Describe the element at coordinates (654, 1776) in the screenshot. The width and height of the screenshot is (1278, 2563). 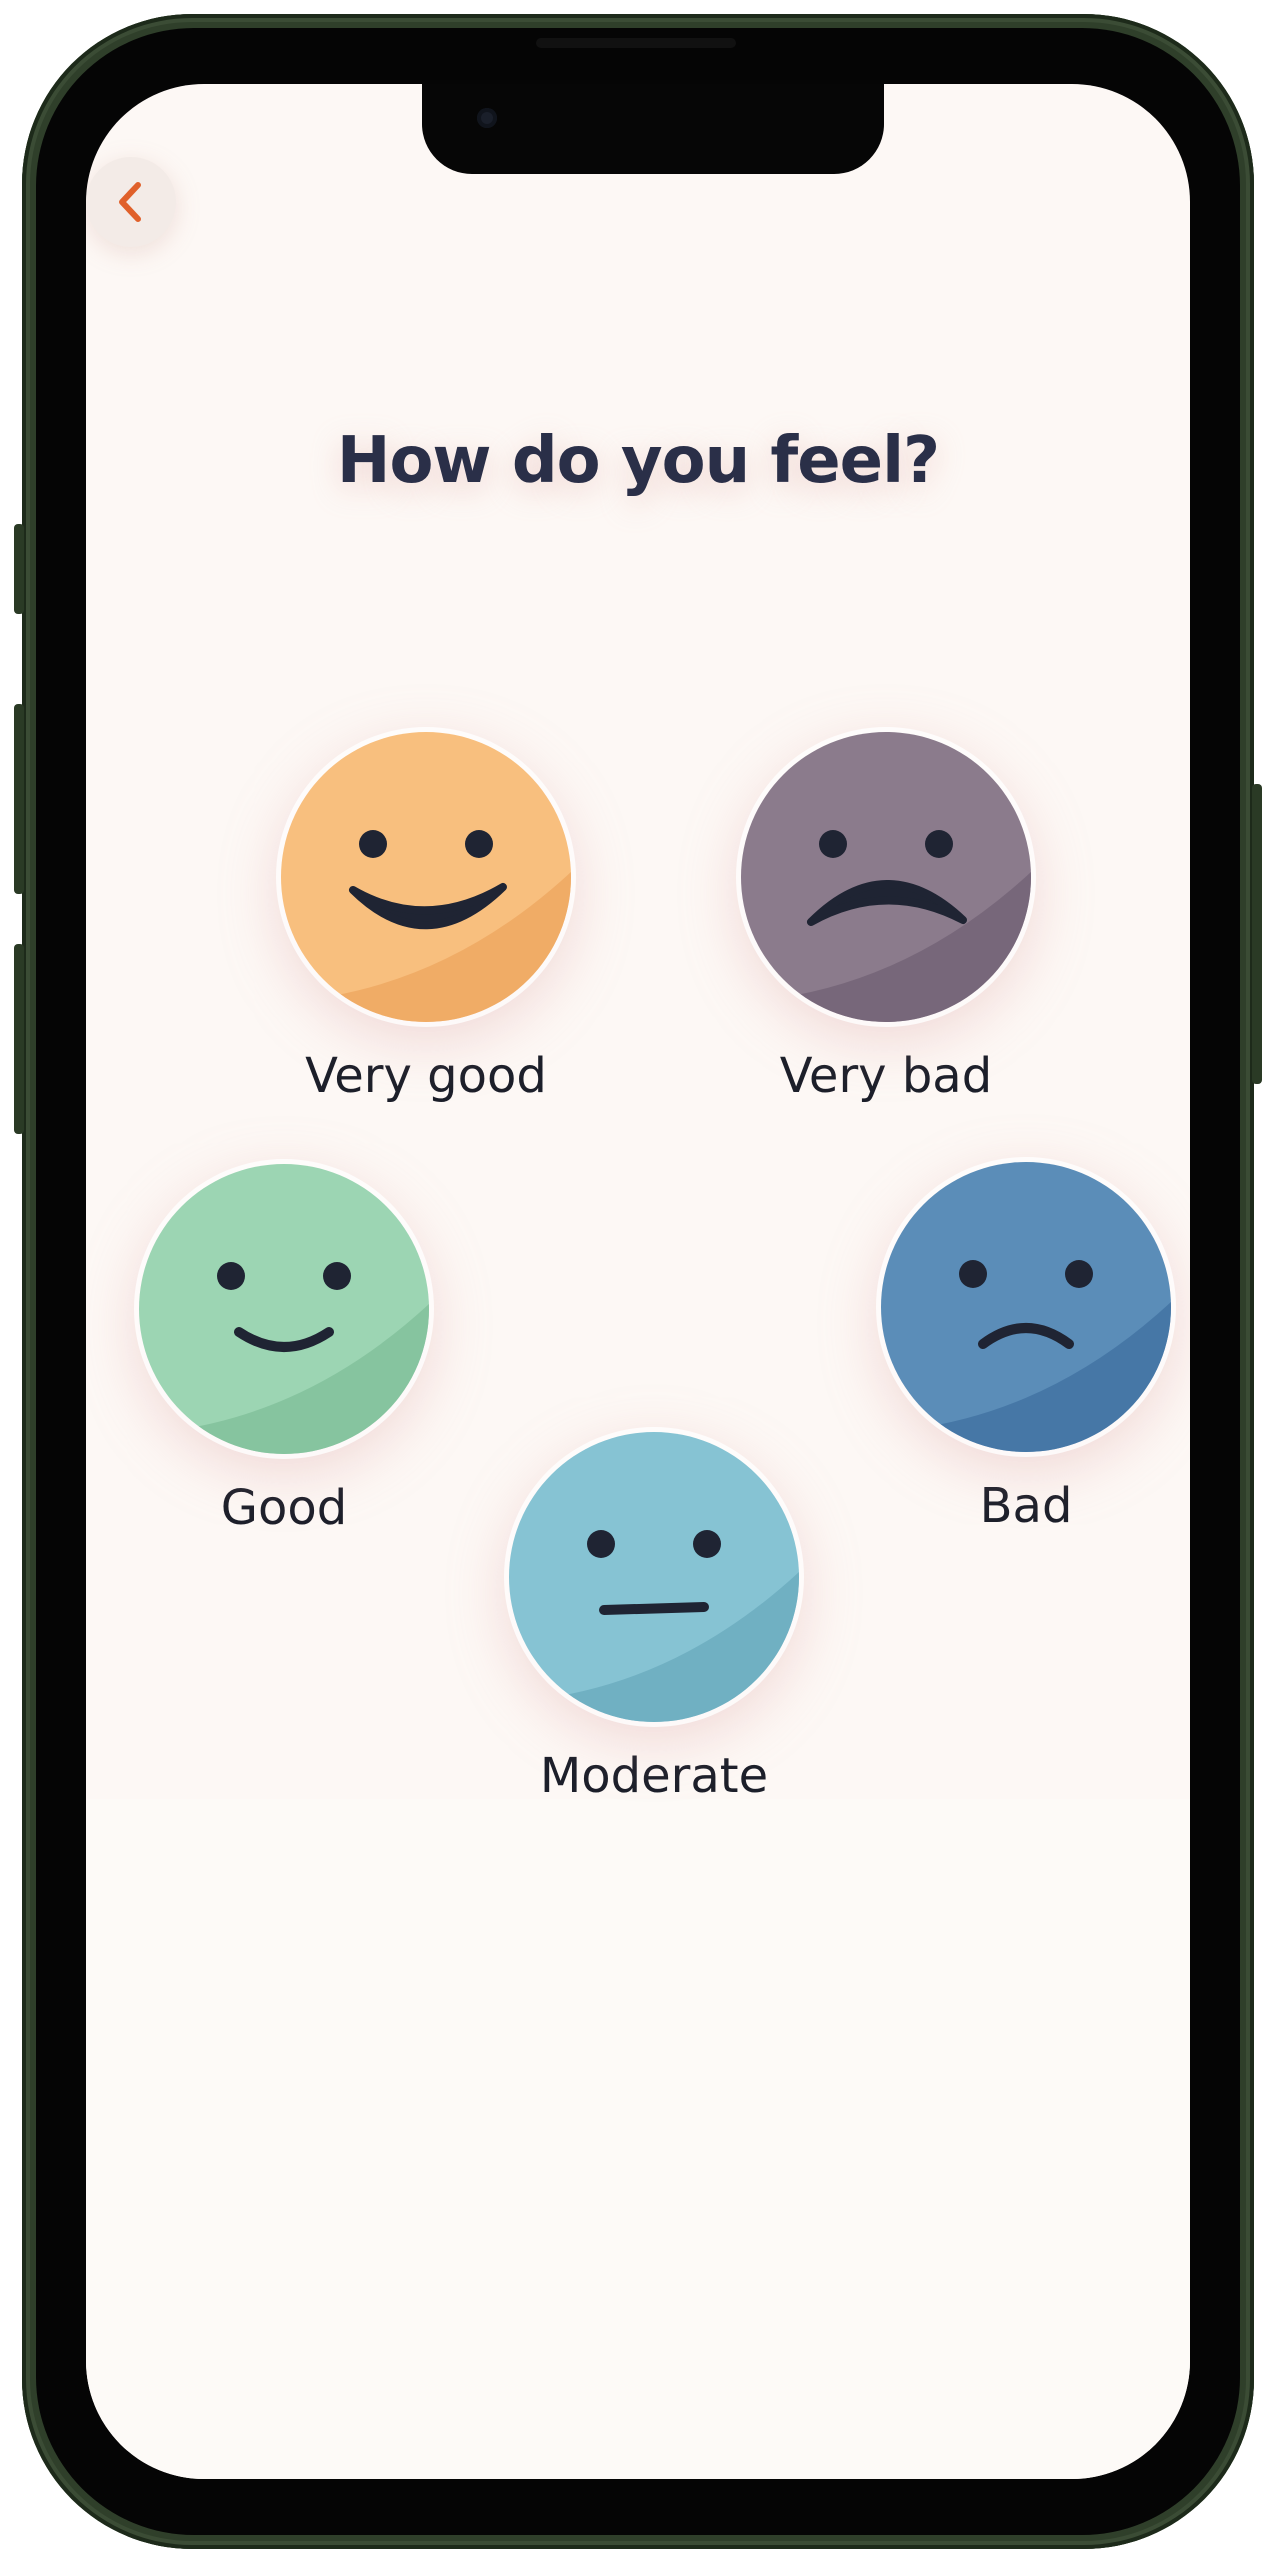
I see `mood-label: Moderate` at that location.